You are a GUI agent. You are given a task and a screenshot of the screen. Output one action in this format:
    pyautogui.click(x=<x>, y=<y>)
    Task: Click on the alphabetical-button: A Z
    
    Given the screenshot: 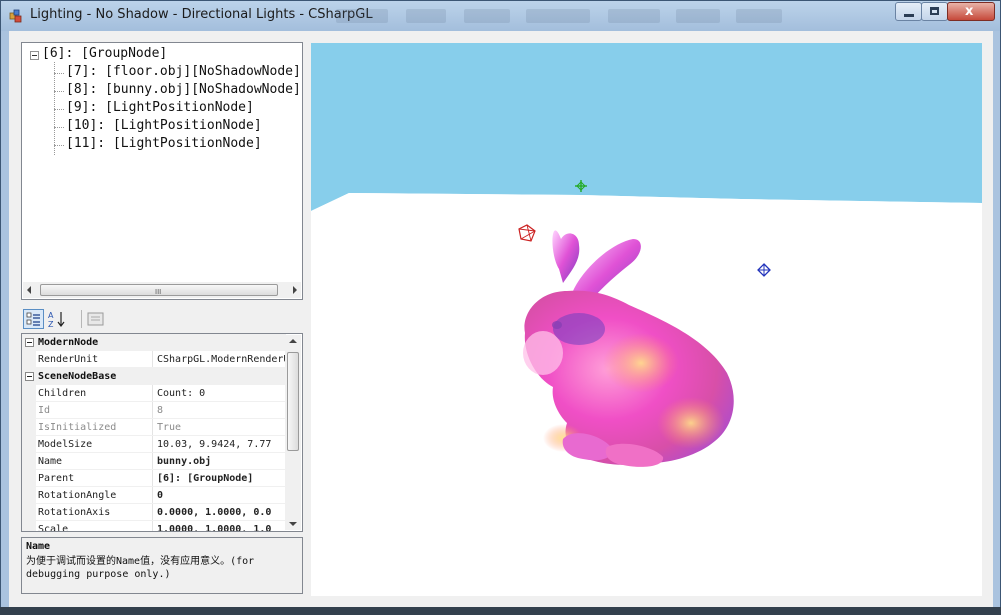 What is the action you would take?
    pyautogui.click(x=56, y=319)
    